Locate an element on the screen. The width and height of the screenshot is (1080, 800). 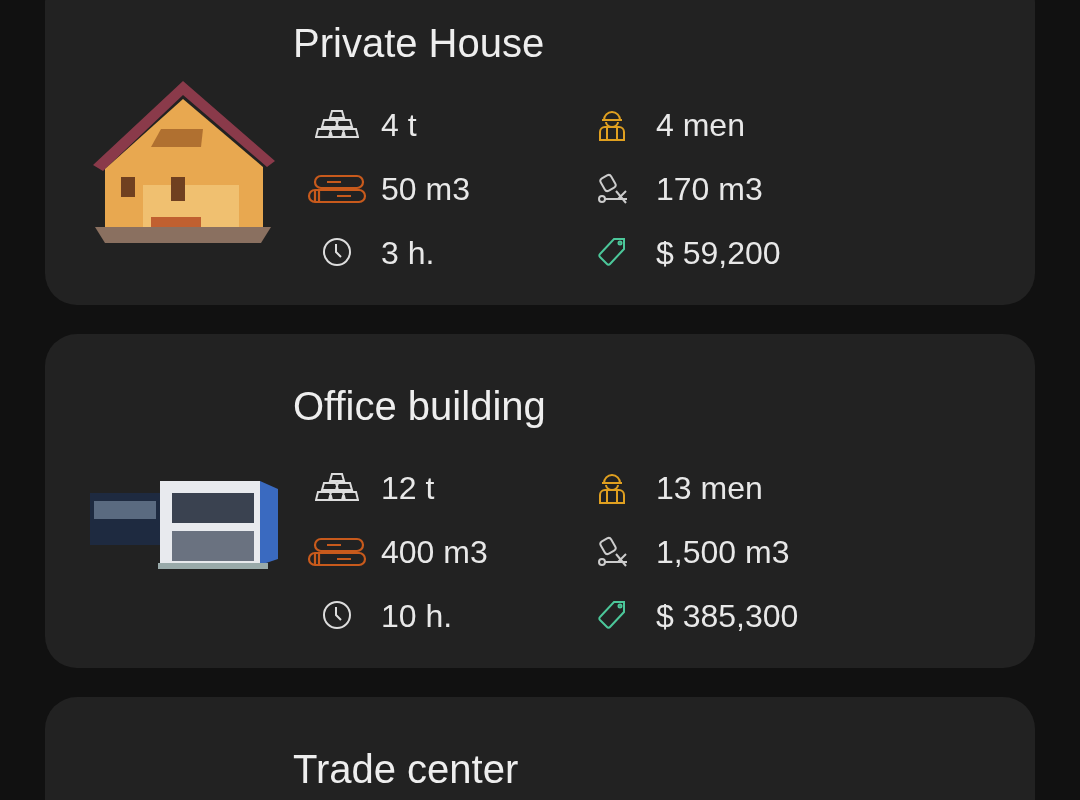
building-title: Office building is located at coordinates (420, 406).